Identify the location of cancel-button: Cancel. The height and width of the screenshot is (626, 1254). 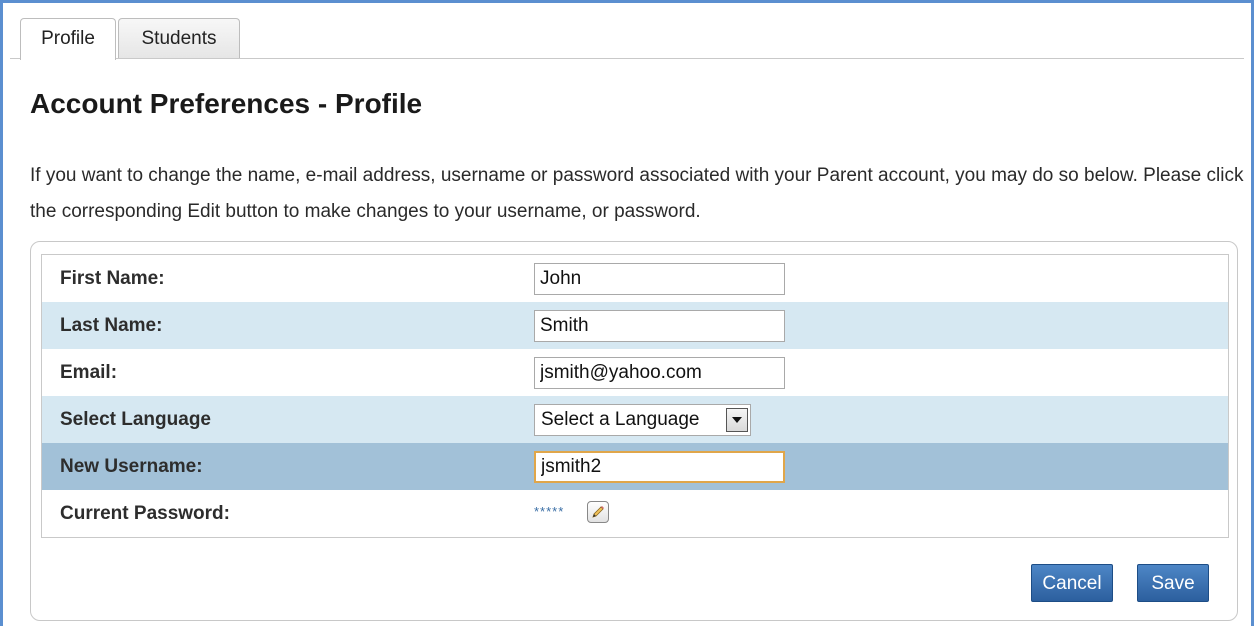
(1072, 583).